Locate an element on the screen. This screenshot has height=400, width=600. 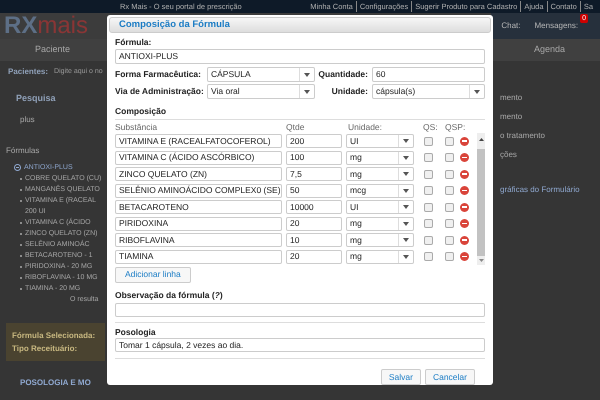
cancel-button: Cancelar is located at coordinates (449, 377).